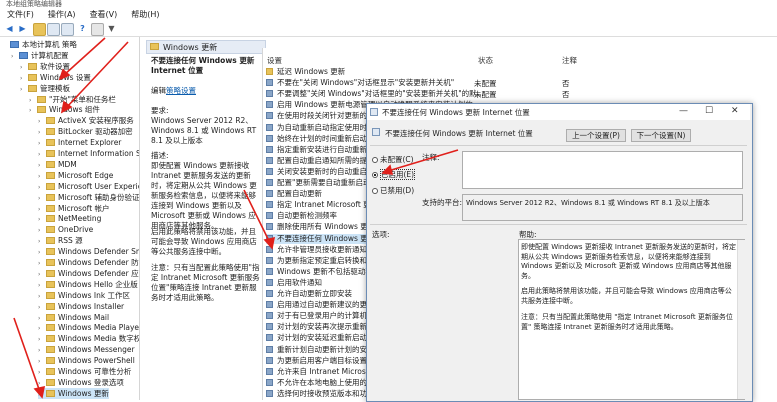  I want to click on column-header-comment: 注释, so click(569, 60).